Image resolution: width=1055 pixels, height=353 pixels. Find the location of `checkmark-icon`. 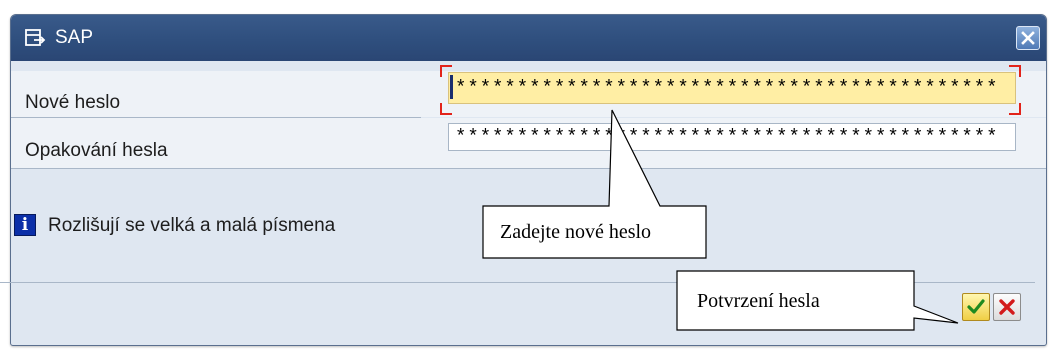

checkmark-icon is located at coordinates (976, 306).